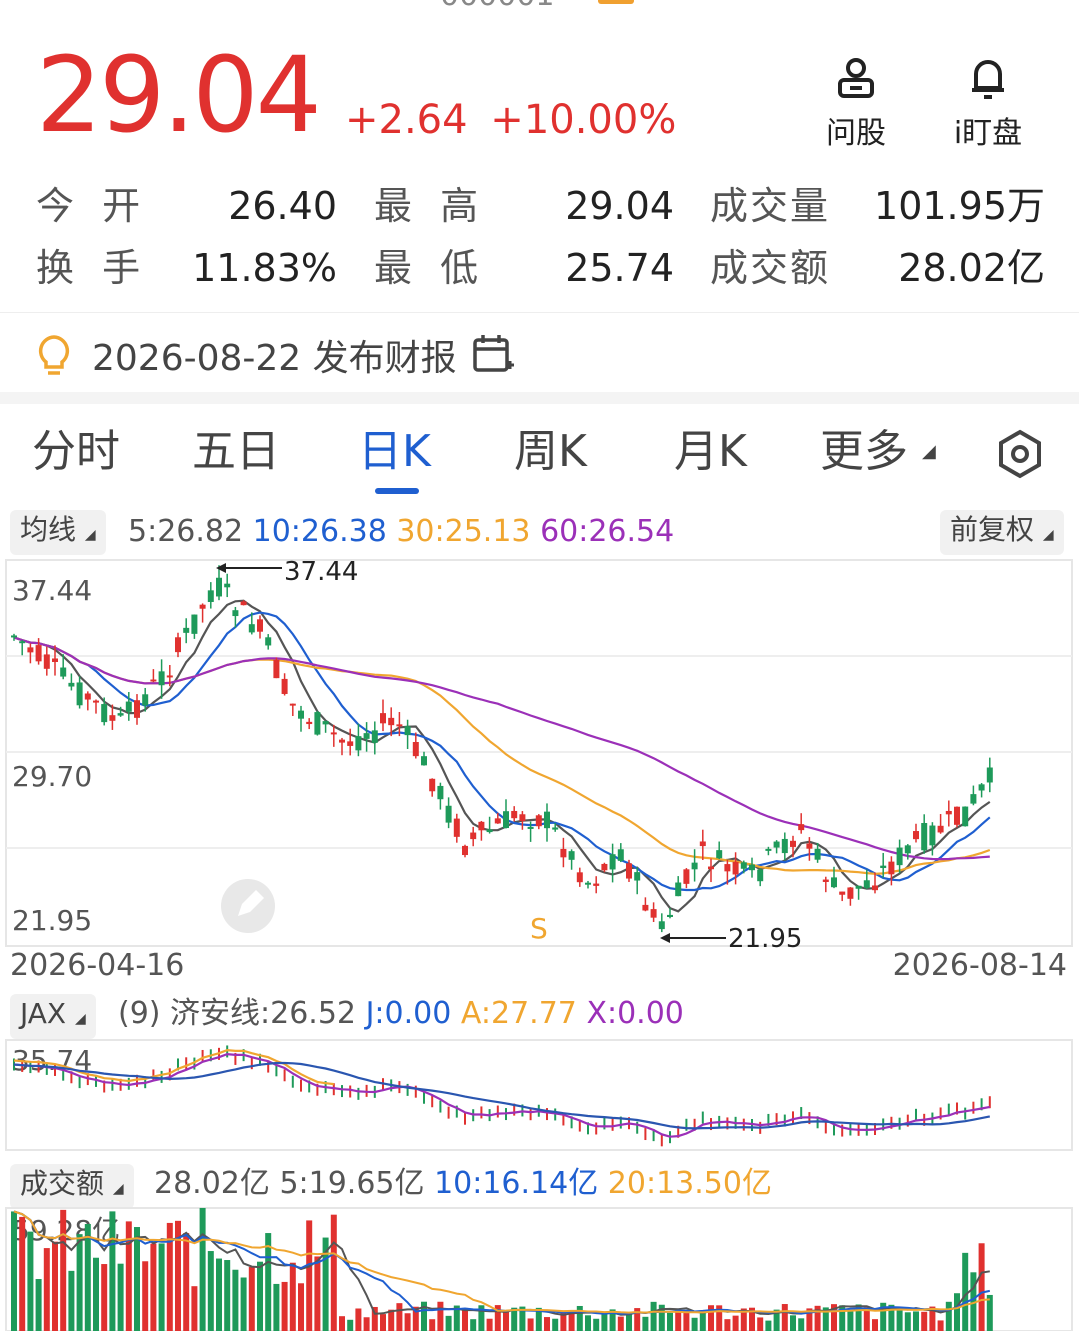 The width and height of the screenshot is (1079, 1331). Describe the element at coordinates (710, 452) in the screenshot. I see `tab-monthly-k: 月K` at that location.